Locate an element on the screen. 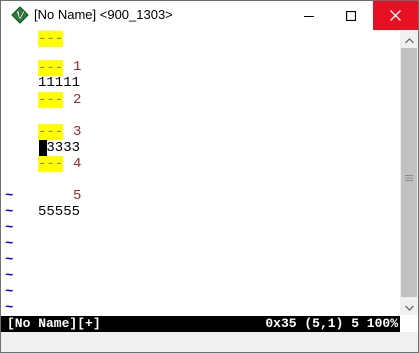  close-icon is located at coordinates (395, 15).